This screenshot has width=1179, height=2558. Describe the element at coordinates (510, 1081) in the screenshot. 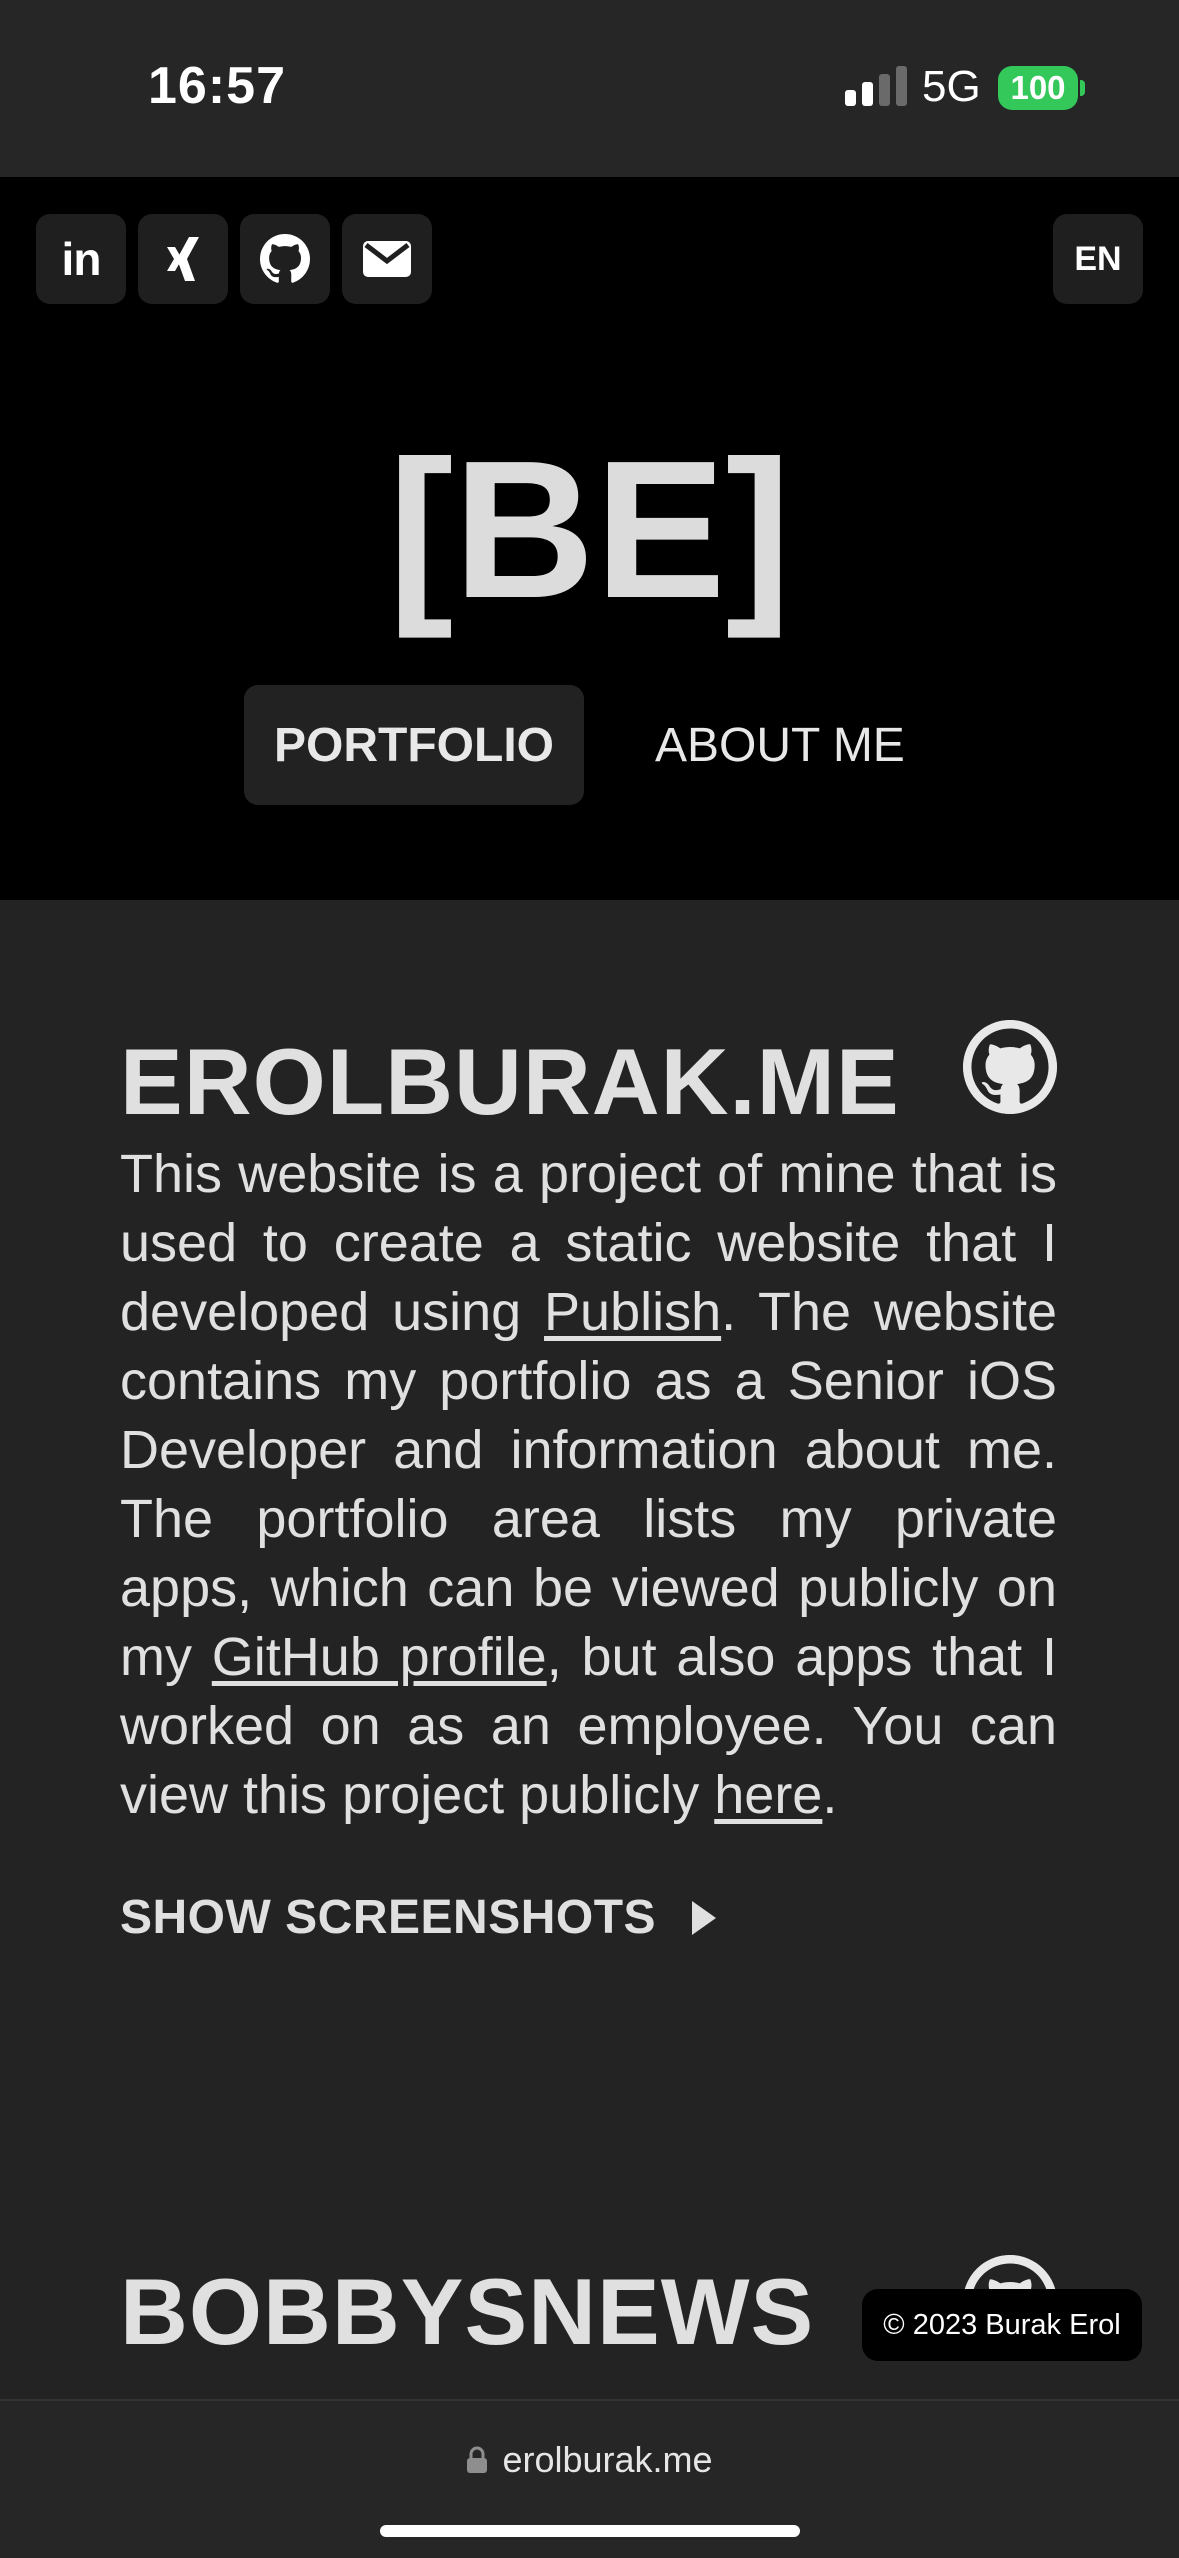

I see `project-title: EROLBURAK.ME` at that location.